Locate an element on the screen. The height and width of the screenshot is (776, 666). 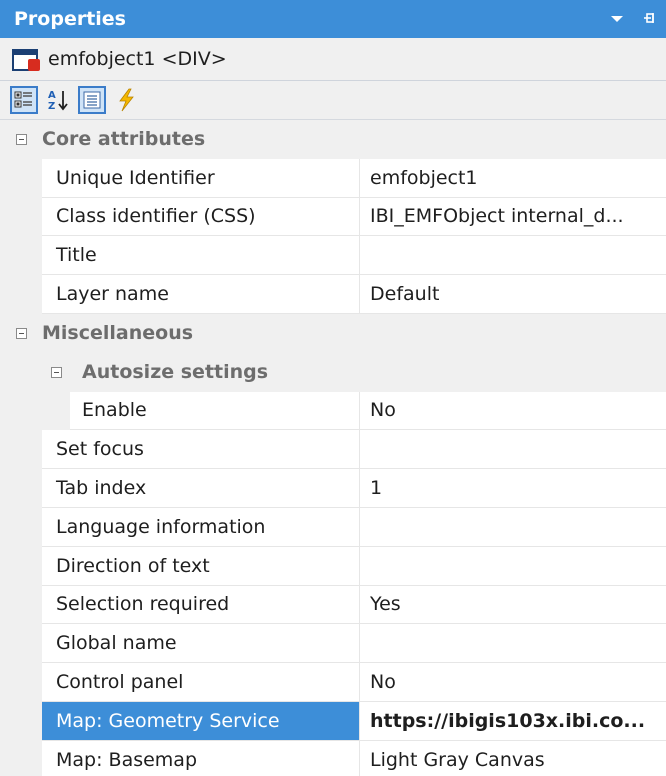
titlebar-controls is located at coordinates (633, 19).